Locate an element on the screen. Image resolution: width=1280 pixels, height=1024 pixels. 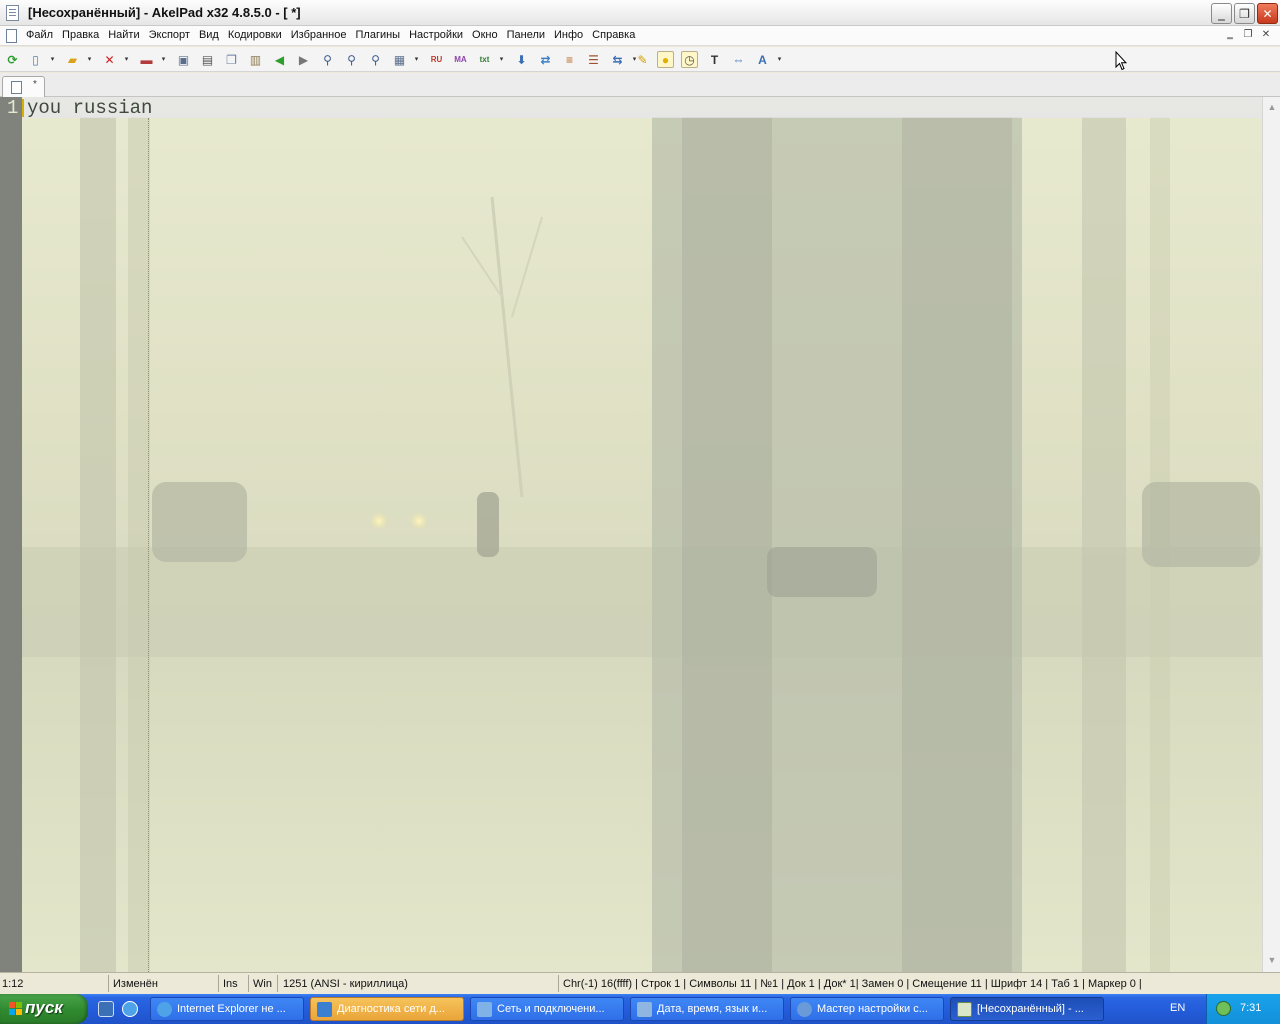
font-dropdown-icon: ▾ is located at coordinates (779, 59).